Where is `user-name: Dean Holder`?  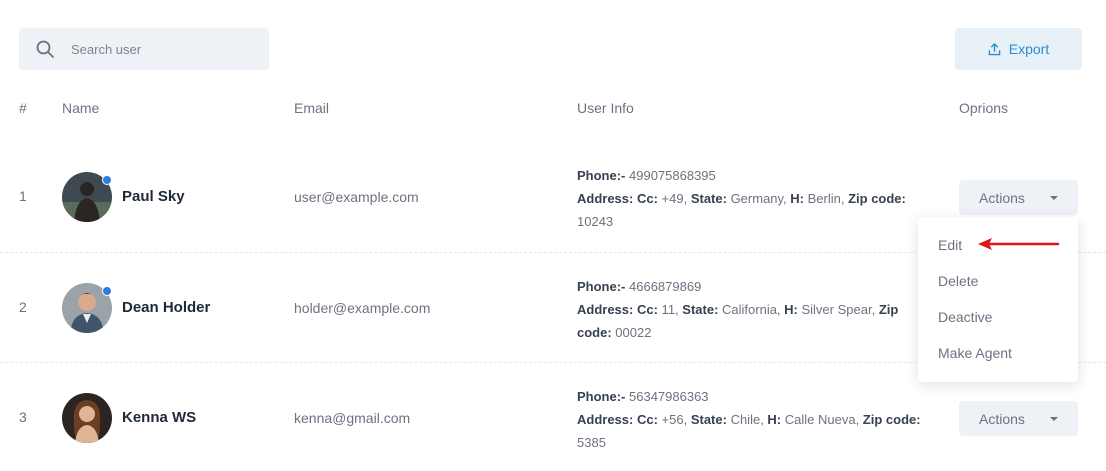
user-name: Dean Holder is located at coordinates (166, 307).